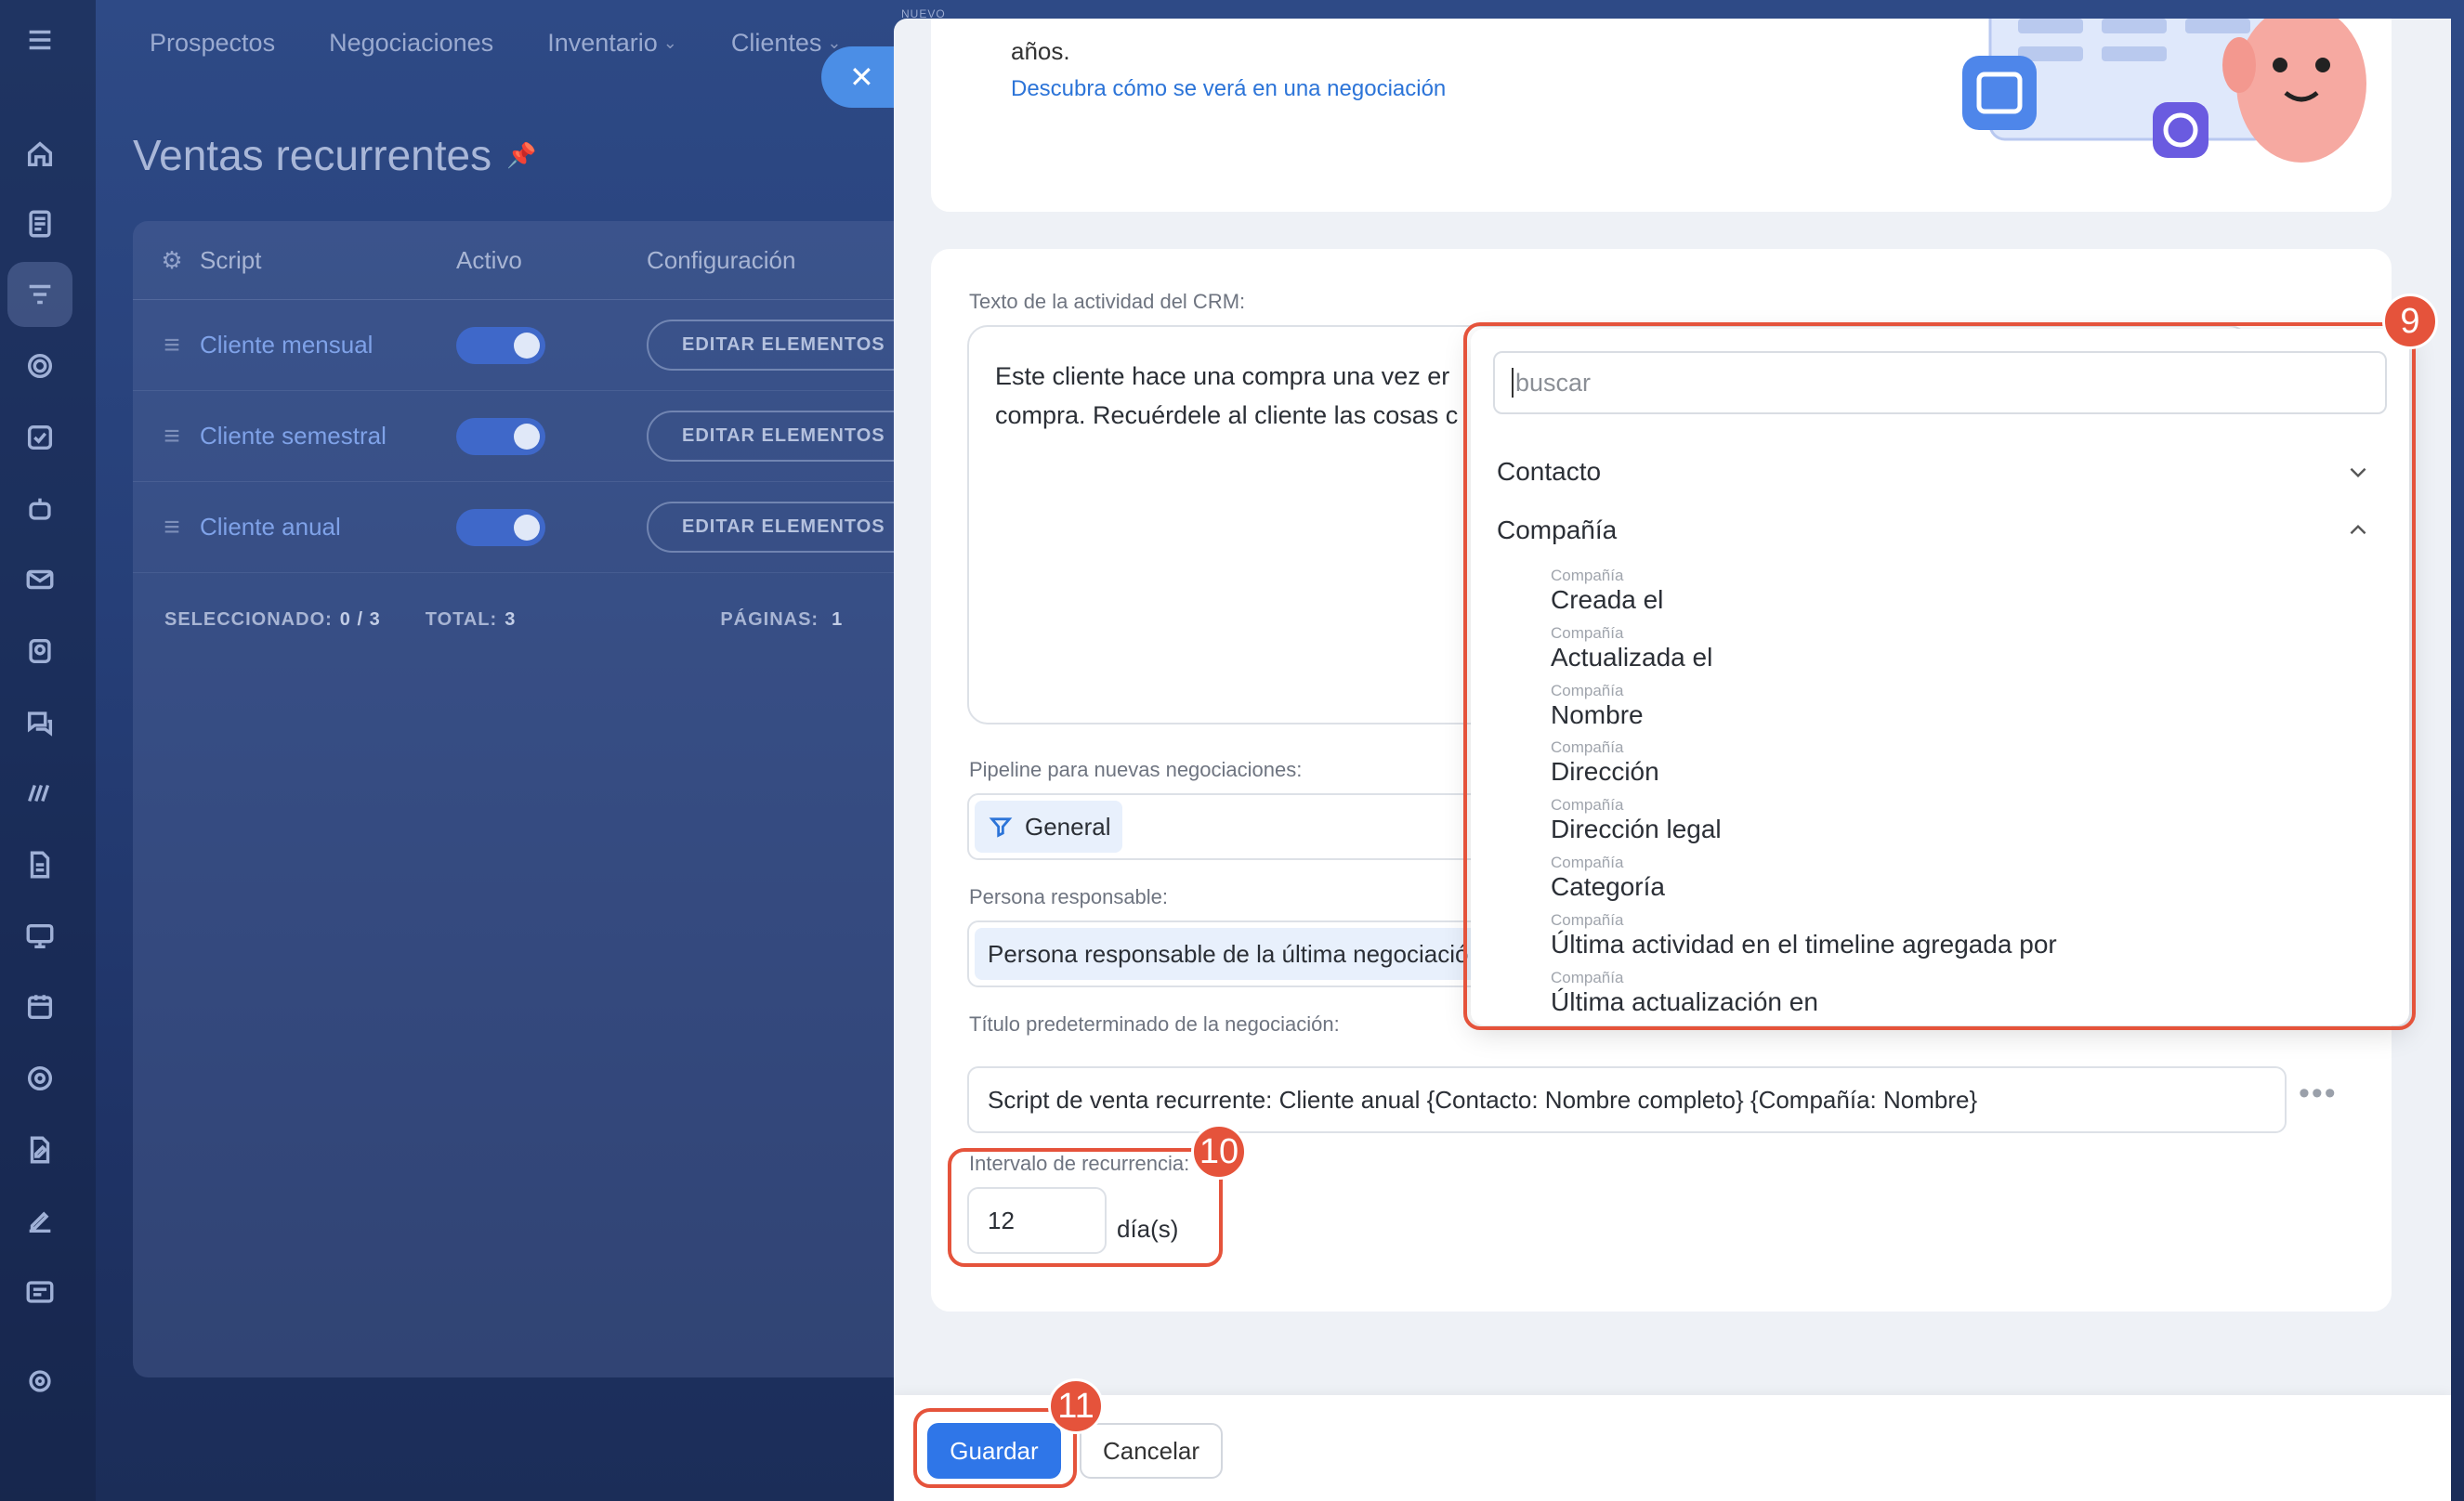 This screenshot has height=1501, width=2464. What do you see at coordinates (40, 1292) in the screenshot?
I see `card-icon` at bounding box center [40, 1292].